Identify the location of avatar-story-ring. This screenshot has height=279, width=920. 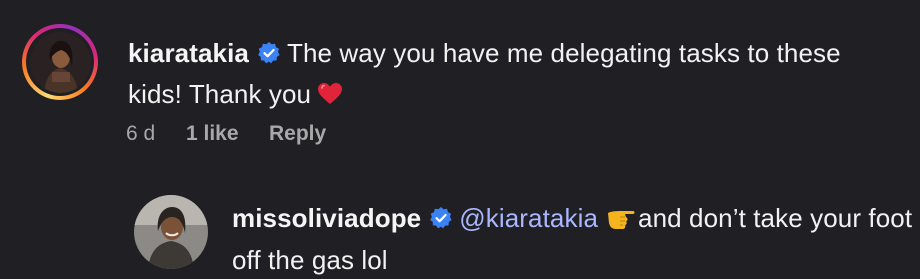
(60, 62).